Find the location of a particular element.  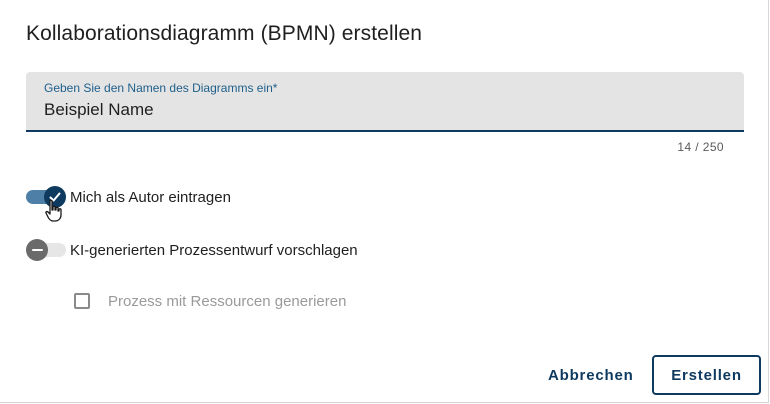

diagram-name-input is located at coordinates (374, 110).